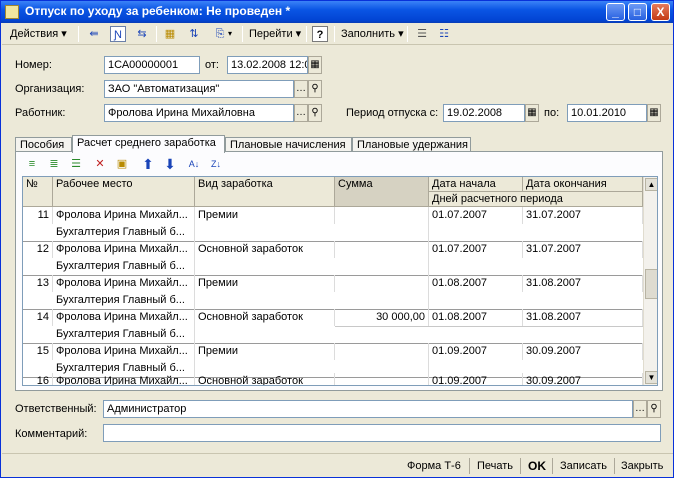 Image resolution: width=674 pixels, height=478 pixels. Describe the element at coordinates (94, 34) in the screenshot. I see `back-arrow-icon: ⇚` at that location.